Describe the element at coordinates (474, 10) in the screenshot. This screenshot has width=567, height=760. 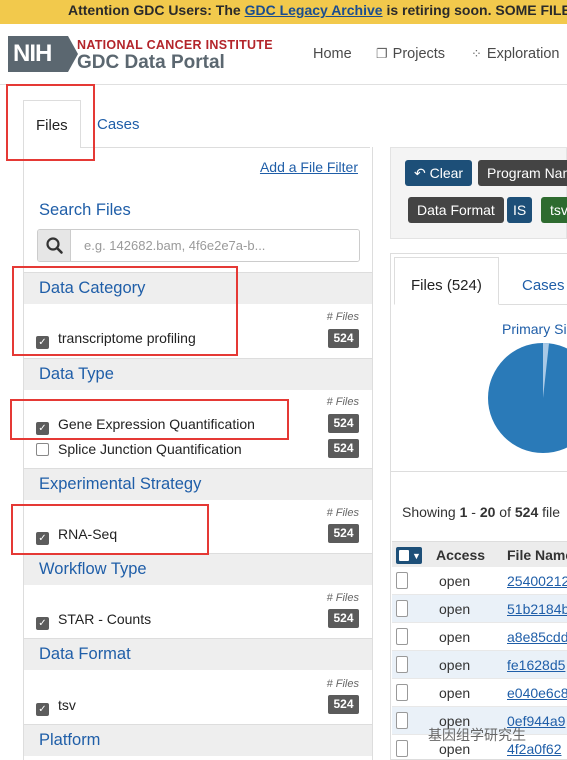
I see `banner-text-suffix: is retiring soon. SOME FILE` at that location.